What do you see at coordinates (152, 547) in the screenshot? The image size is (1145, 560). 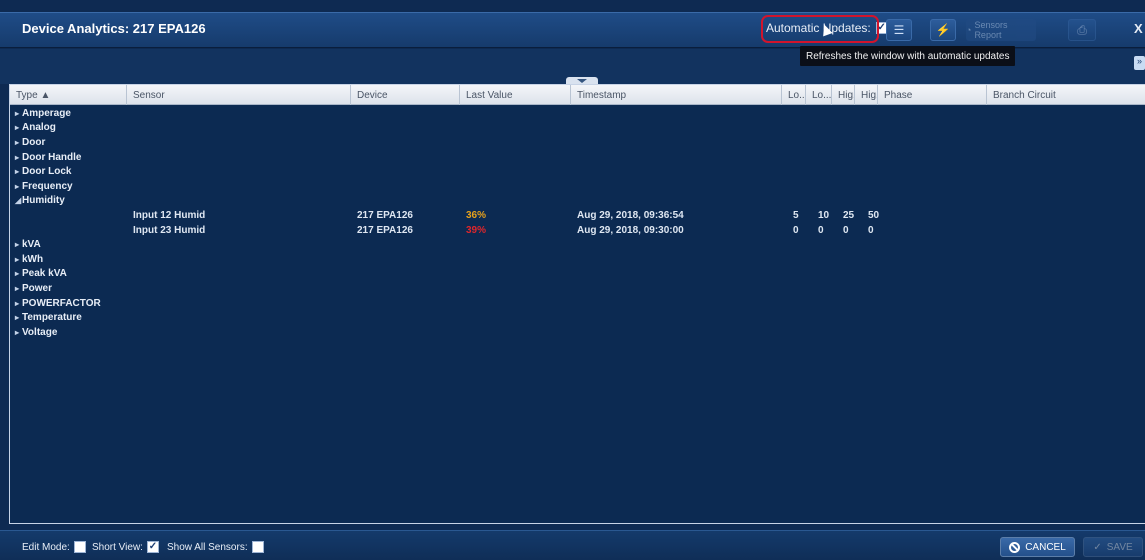 I see `short-view-checkbox: ✓` at bounding box center [152, 547].